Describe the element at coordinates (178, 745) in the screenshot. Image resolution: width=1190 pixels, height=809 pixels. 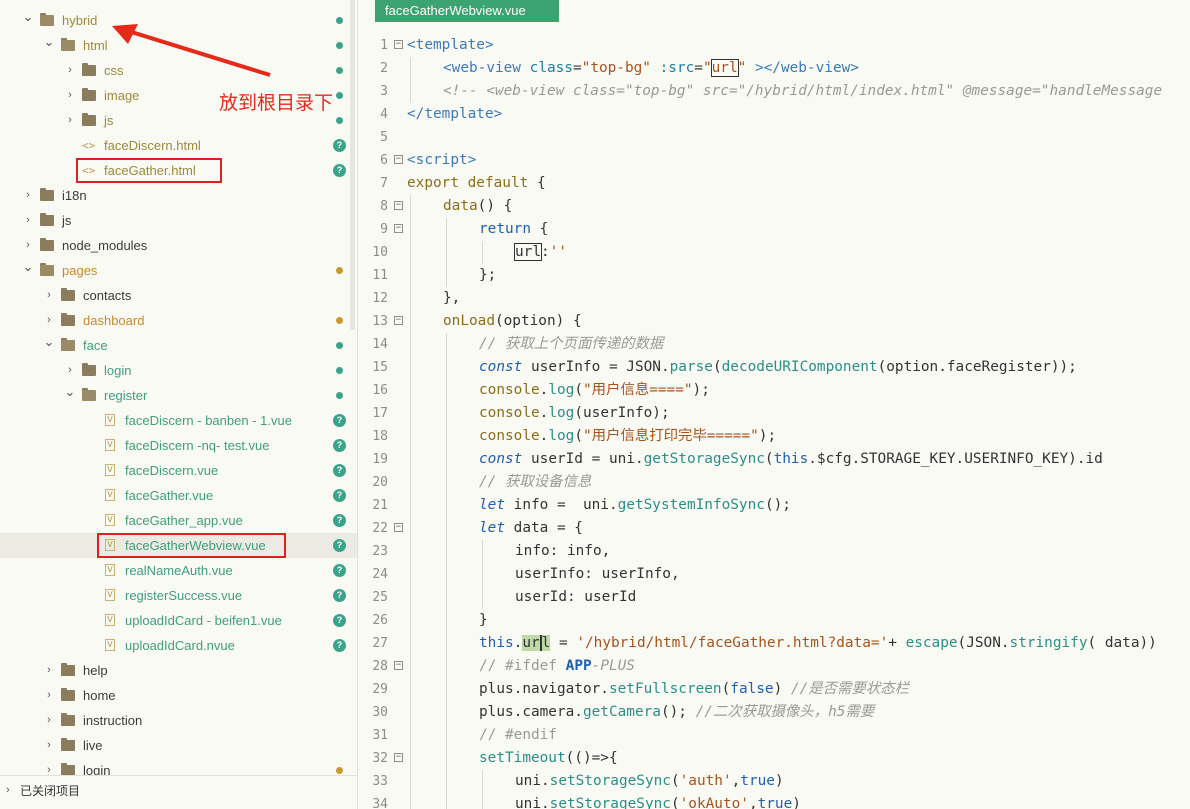
I see `tree-item-live: › live` at that location.